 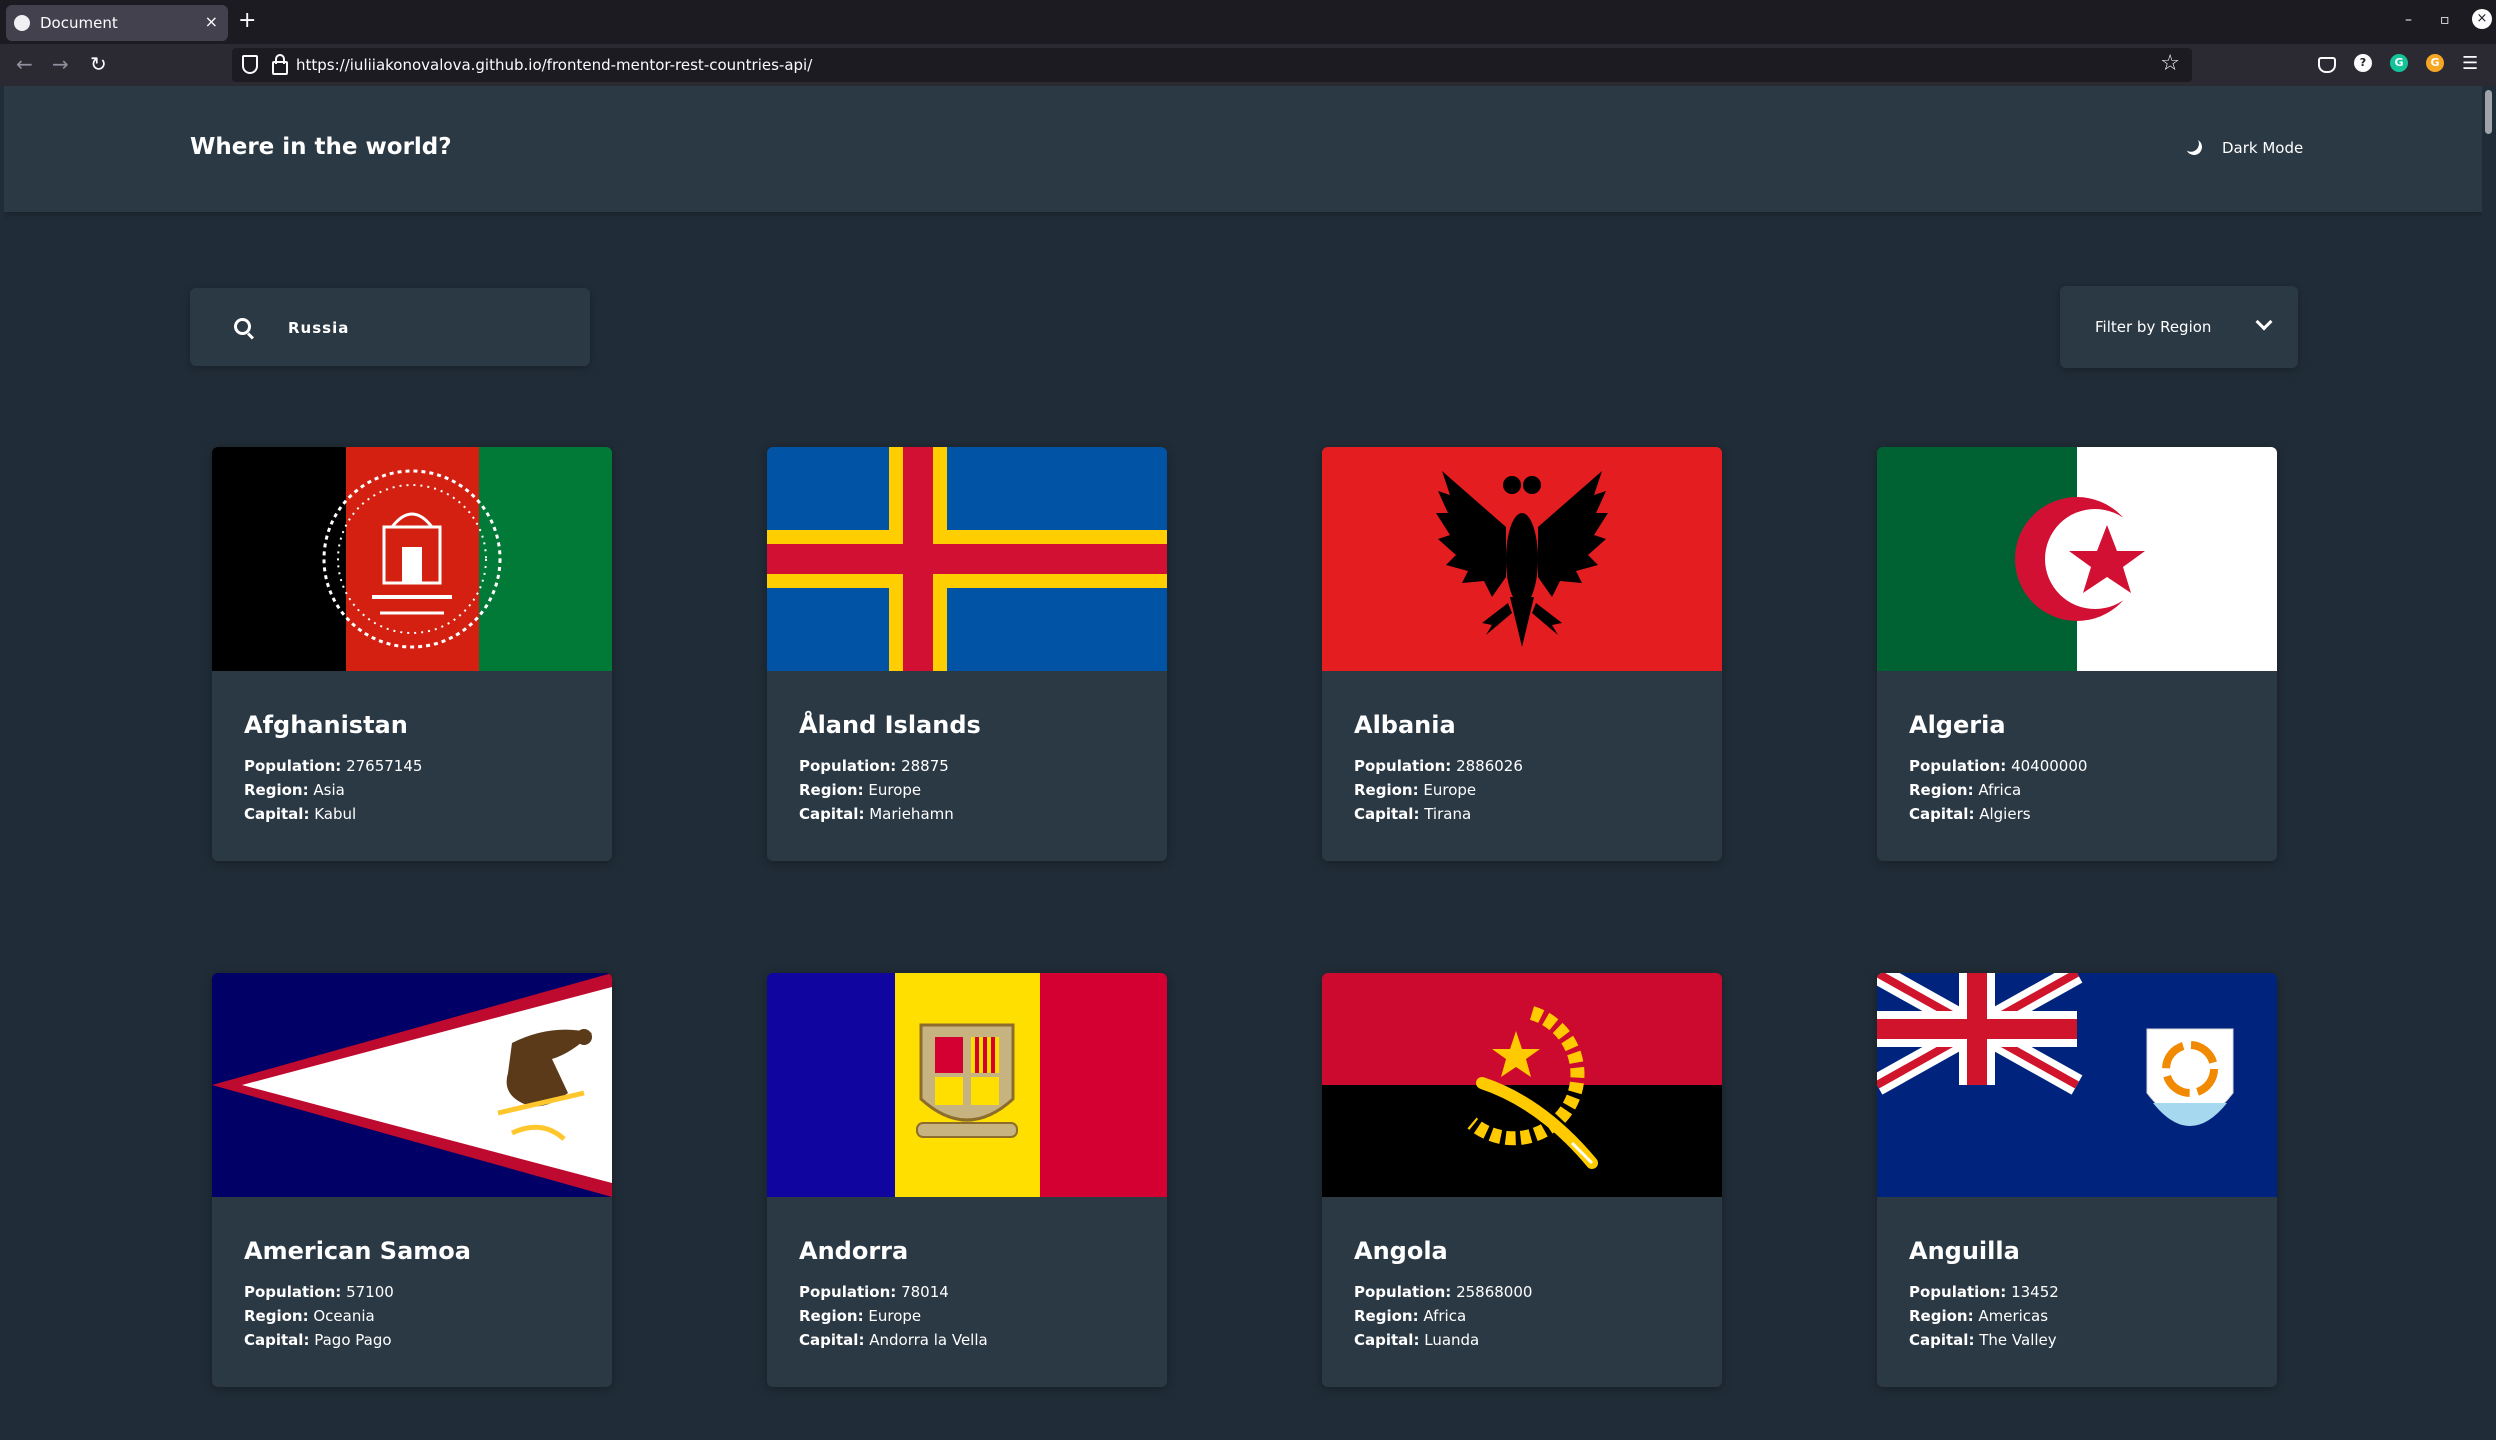 What do you see at coordinates (2408, 20) in the screenshot?
I see `minimize-window-button: –` at bounding box center [2408, 20].